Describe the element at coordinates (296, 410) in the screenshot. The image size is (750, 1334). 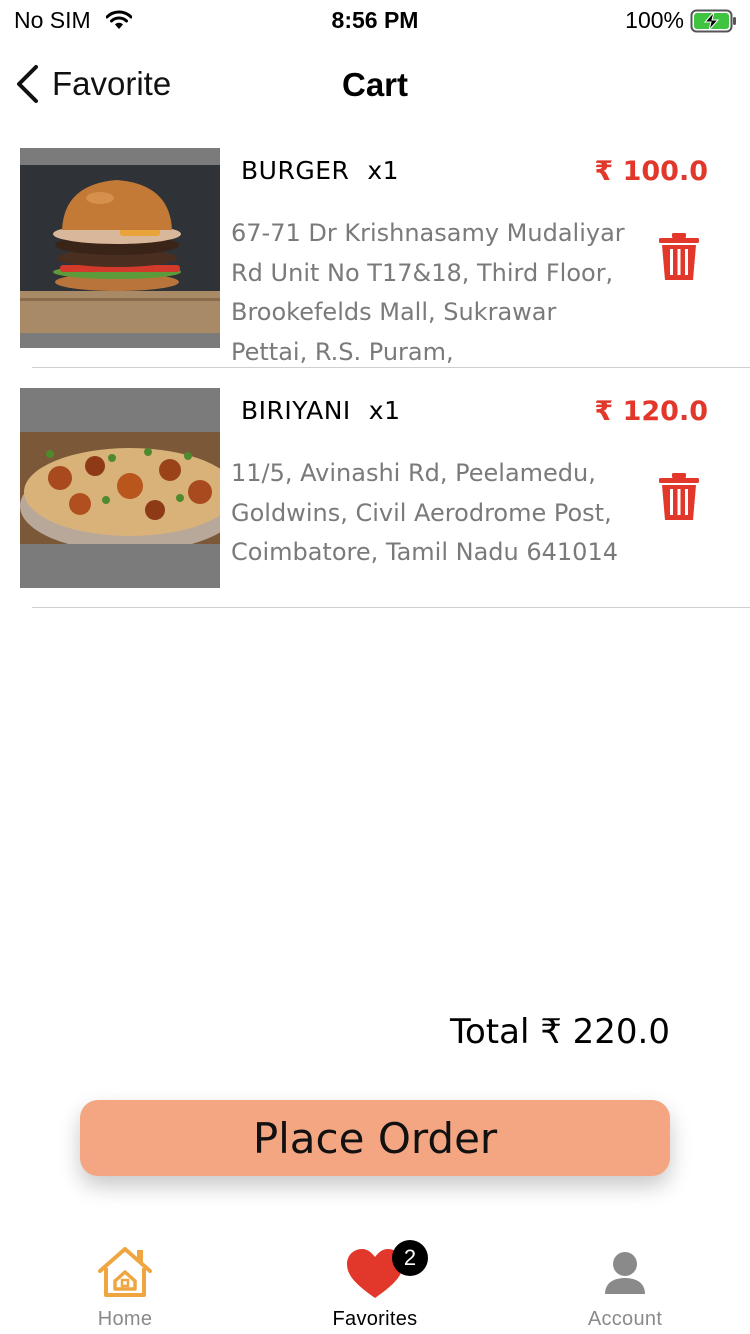
I see `item-name: BIRIYANI` at that location.